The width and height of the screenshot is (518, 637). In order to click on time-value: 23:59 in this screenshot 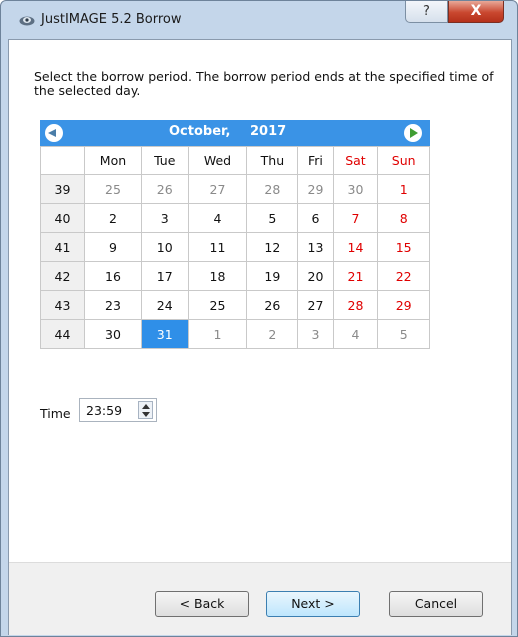, I will do `click(104, 410)`.